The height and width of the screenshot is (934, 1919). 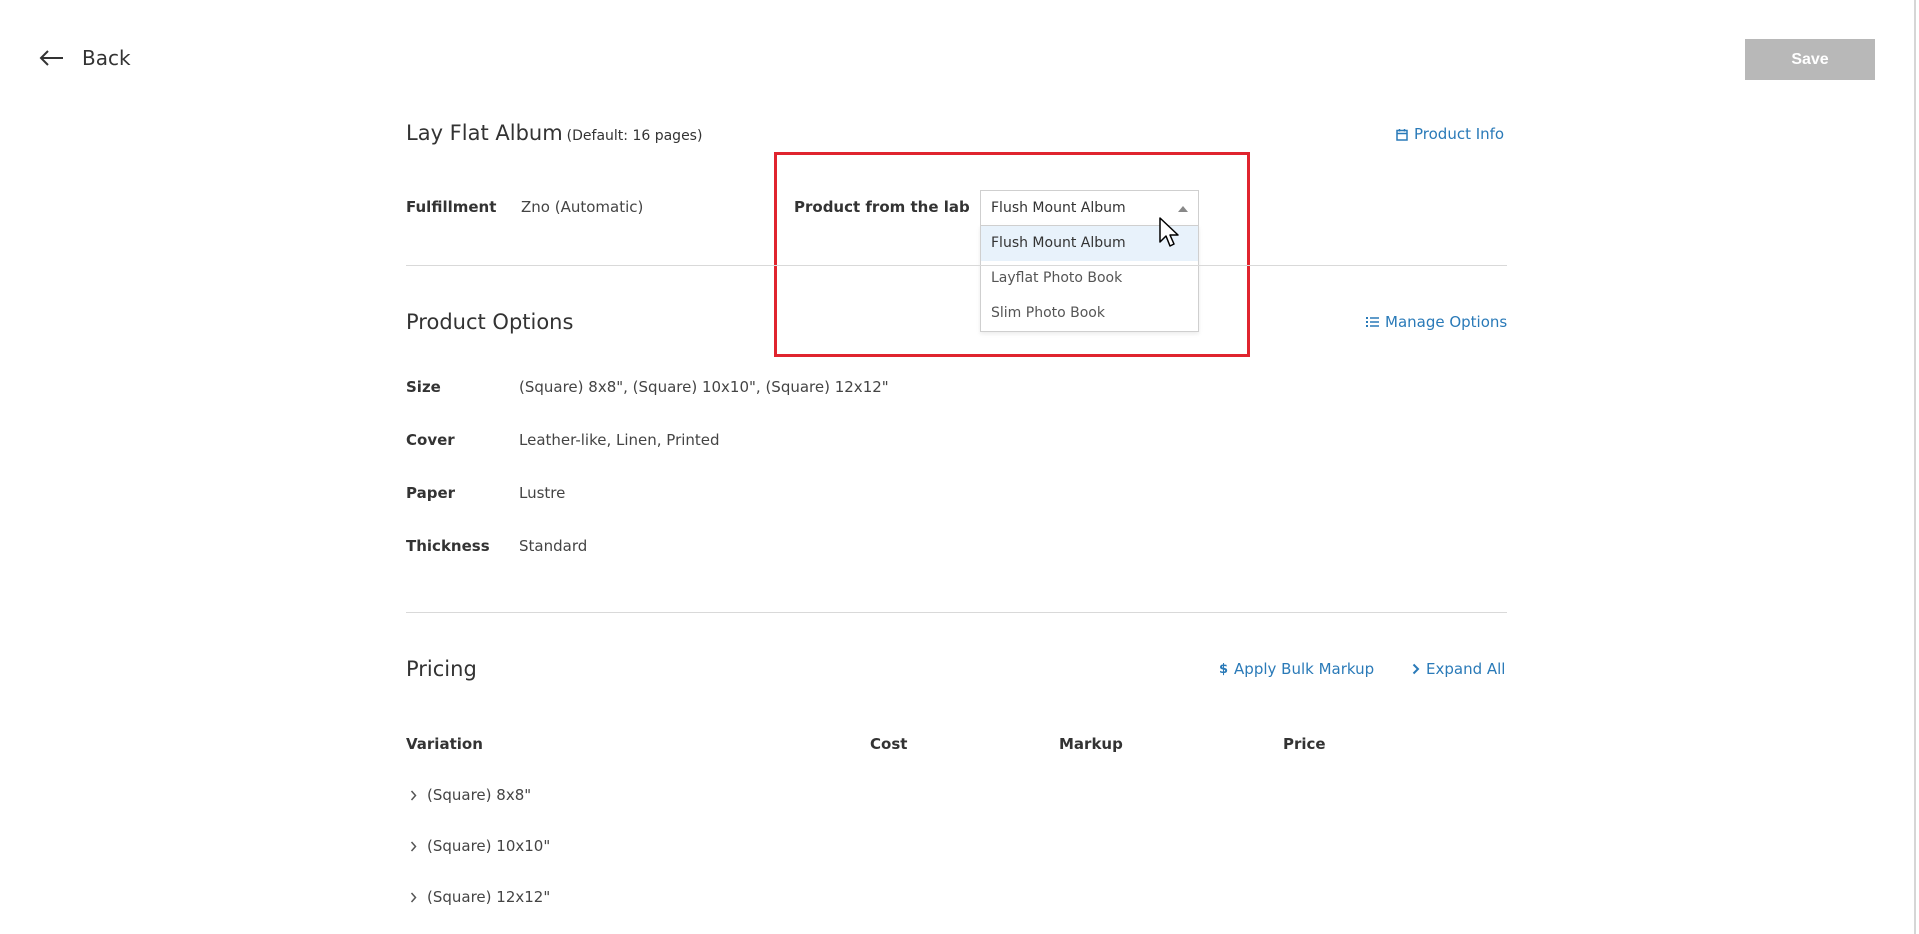 I want to click on save-button: Save, so click(x=1810, y=59).